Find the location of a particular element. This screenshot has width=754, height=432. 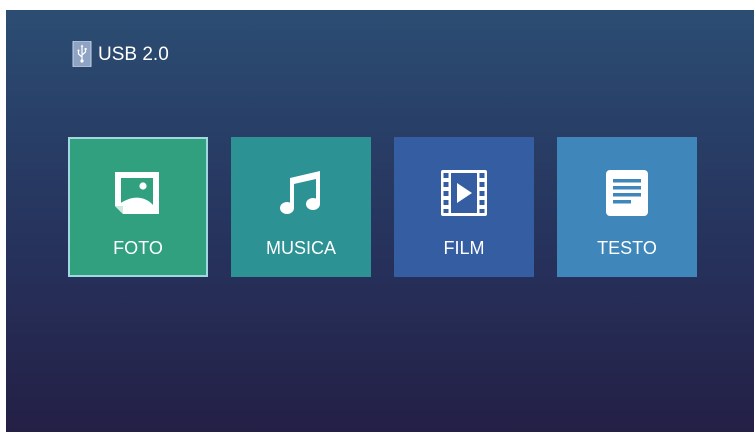

tile-testo: TESTO is located at coordinates (627, 207).